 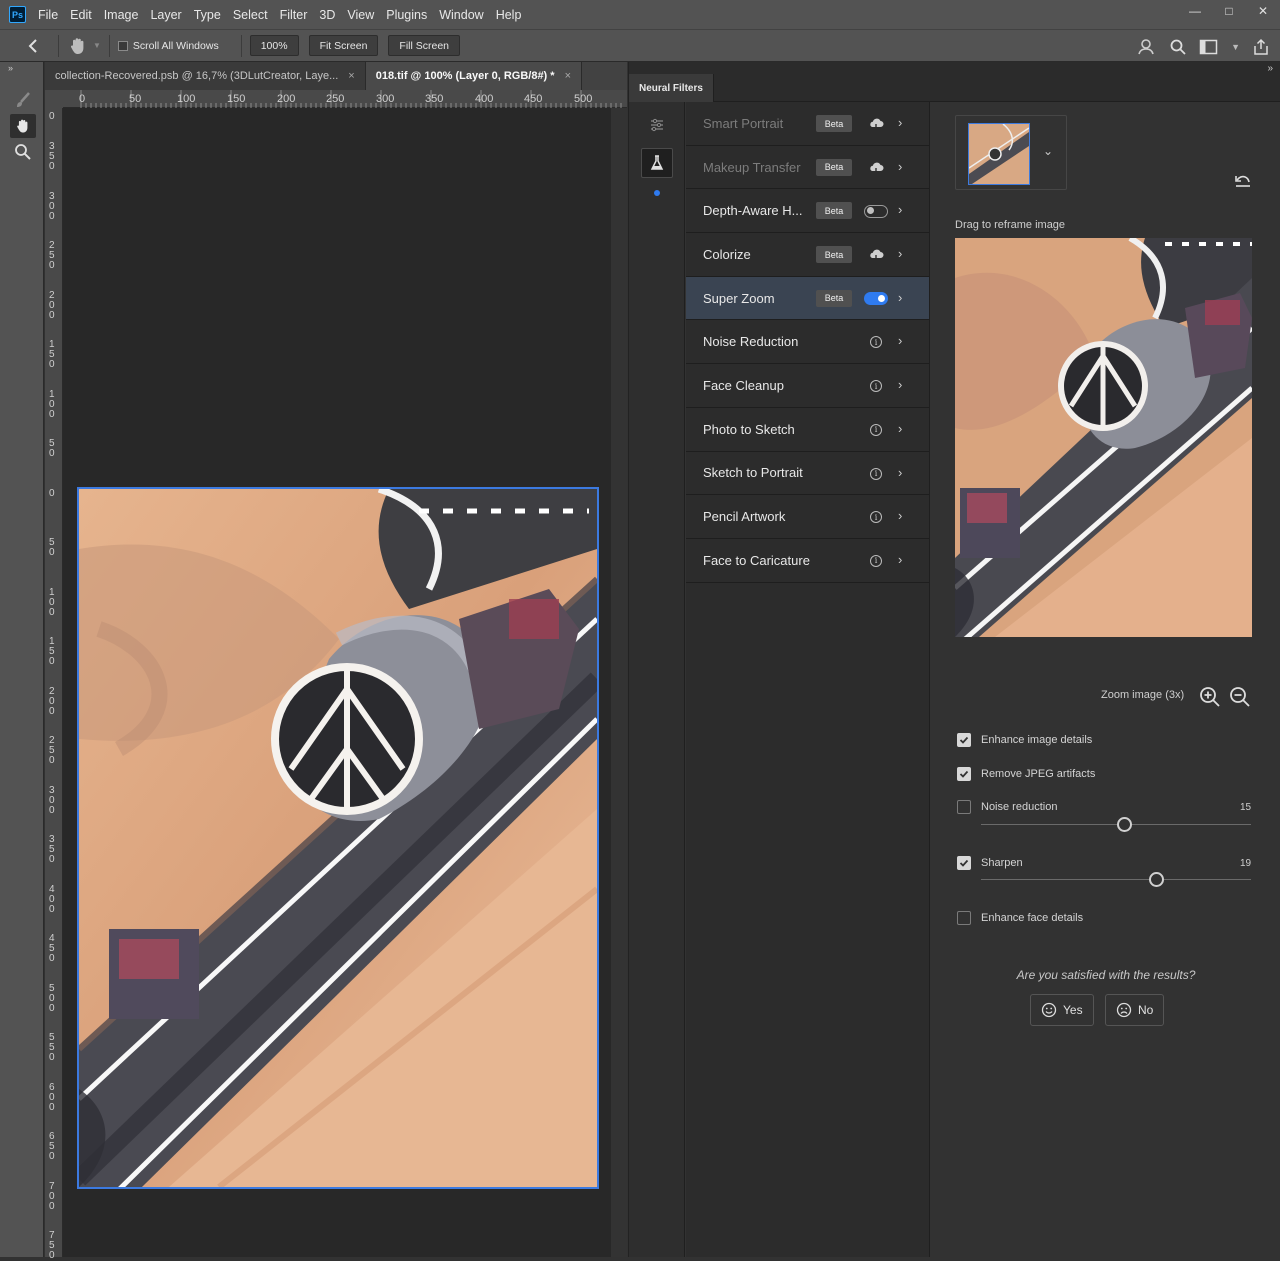 I want to click on collapse-toolbar-icon: », so click(x=25, y=68).